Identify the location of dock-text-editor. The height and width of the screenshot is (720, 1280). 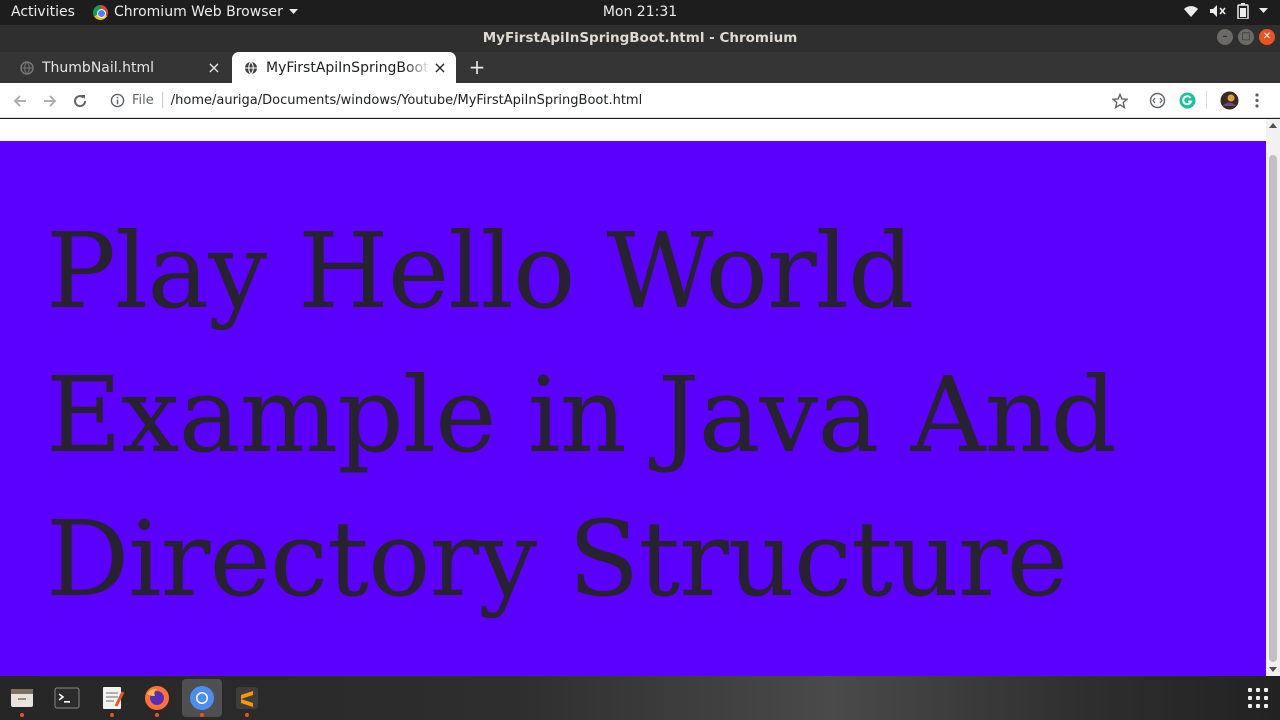
(112, 698).